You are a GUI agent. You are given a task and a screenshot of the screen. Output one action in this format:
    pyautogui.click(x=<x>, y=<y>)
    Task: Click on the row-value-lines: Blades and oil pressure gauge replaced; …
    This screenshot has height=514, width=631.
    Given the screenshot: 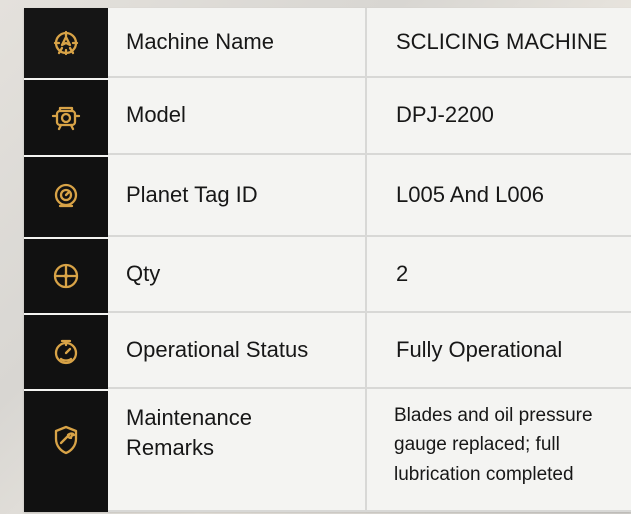 What is the action you would take?
    pyautogui.click(x=493, y=445)
    